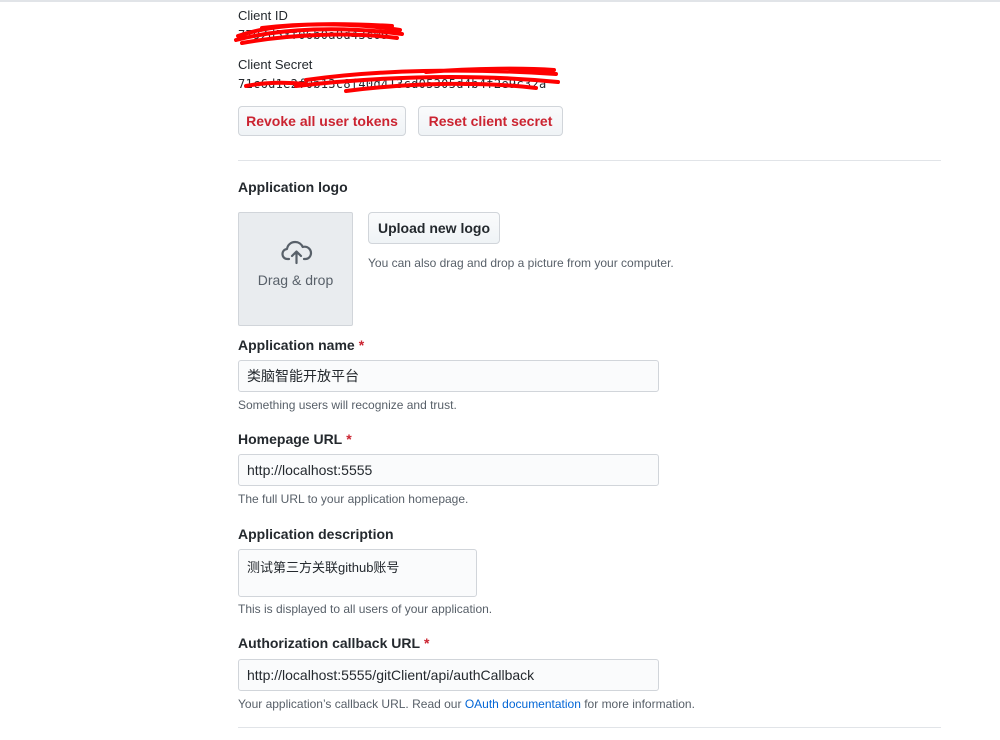  What do you see at coordinates (296, 345) in the screenshot?
I see `application-name-label-text: Application name` at bounding box center [296, 345].